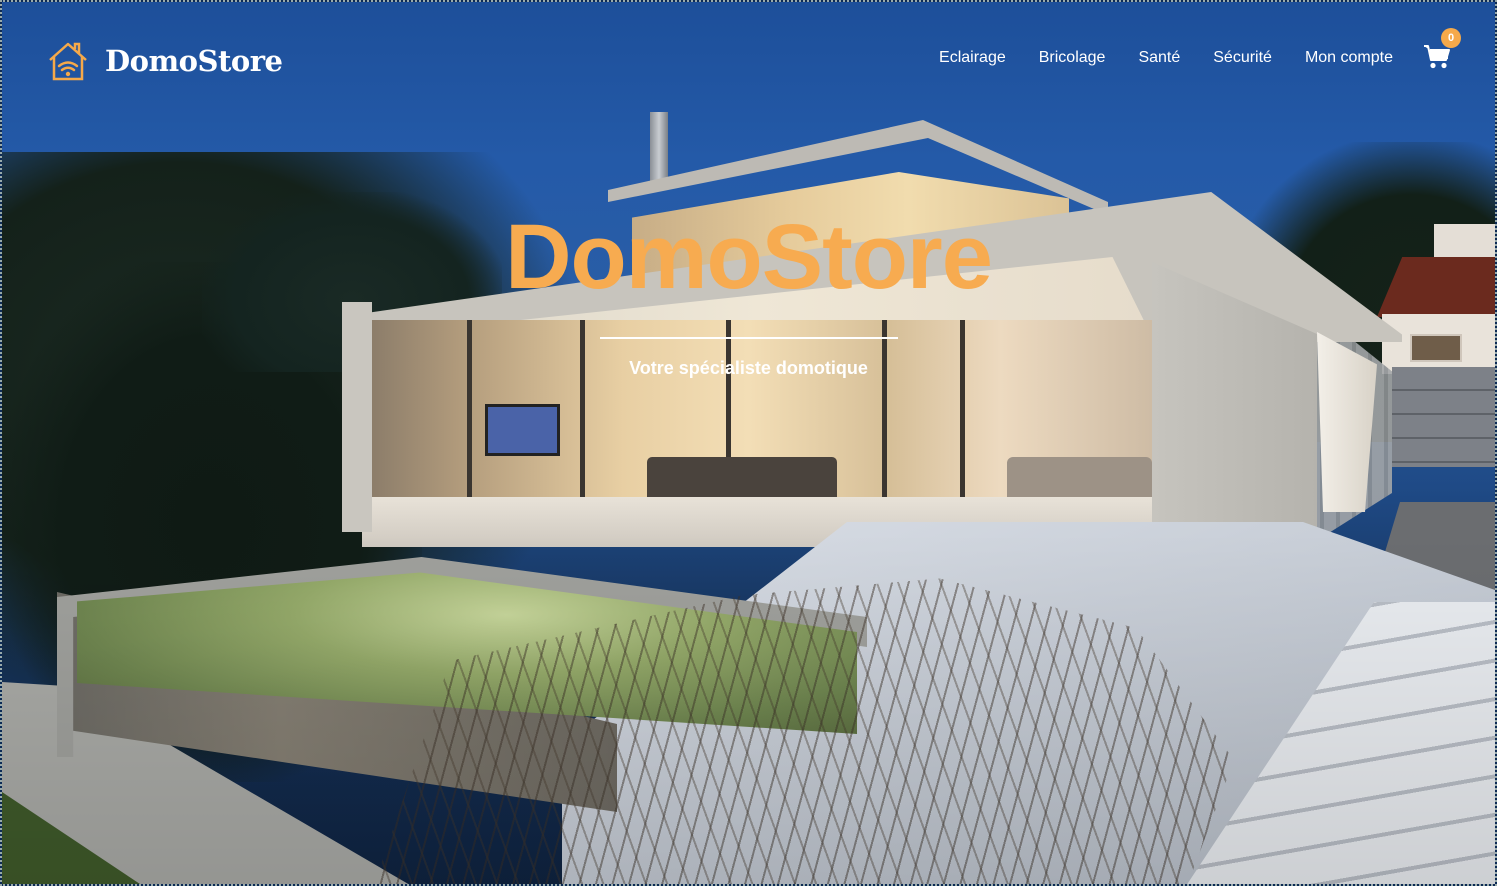 The width and height of the screenshot is (1497, 886). What do you see at coordinates (1349, 58) in the screenshot?
I see `nav-item-mon-compte: Mon compte` at bounding box center [1349, 58].